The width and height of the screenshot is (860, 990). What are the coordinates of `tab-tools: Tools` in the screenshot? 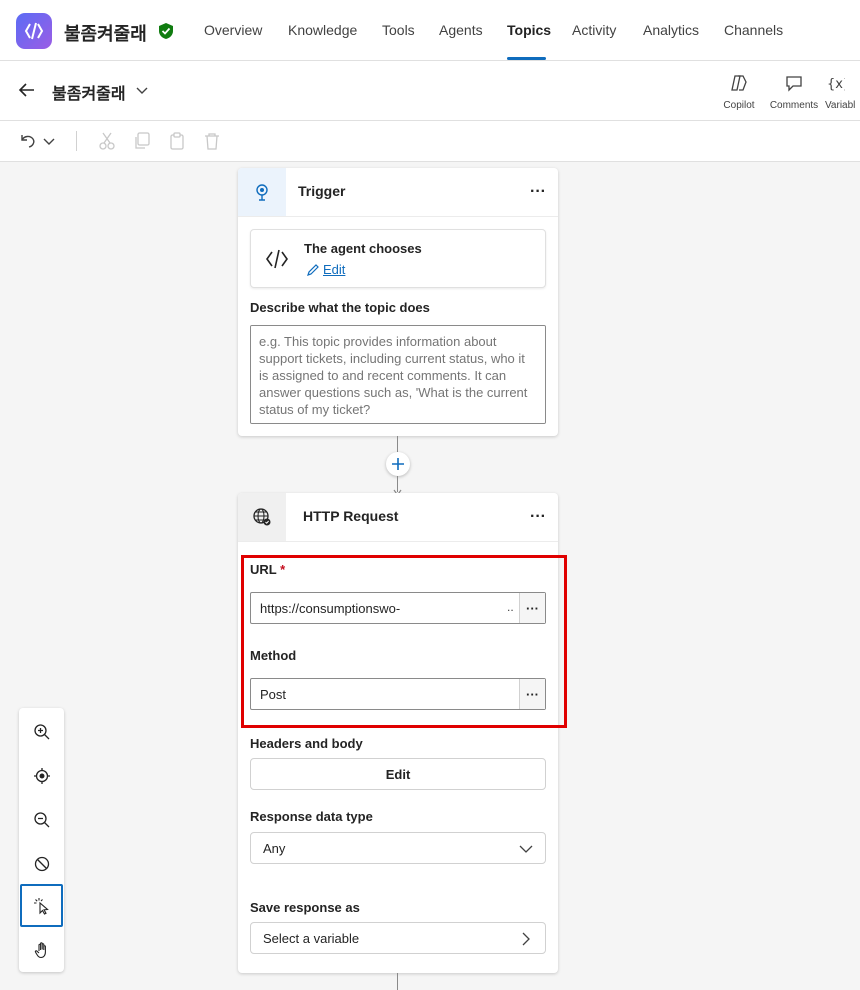 It's located at (398, 30).